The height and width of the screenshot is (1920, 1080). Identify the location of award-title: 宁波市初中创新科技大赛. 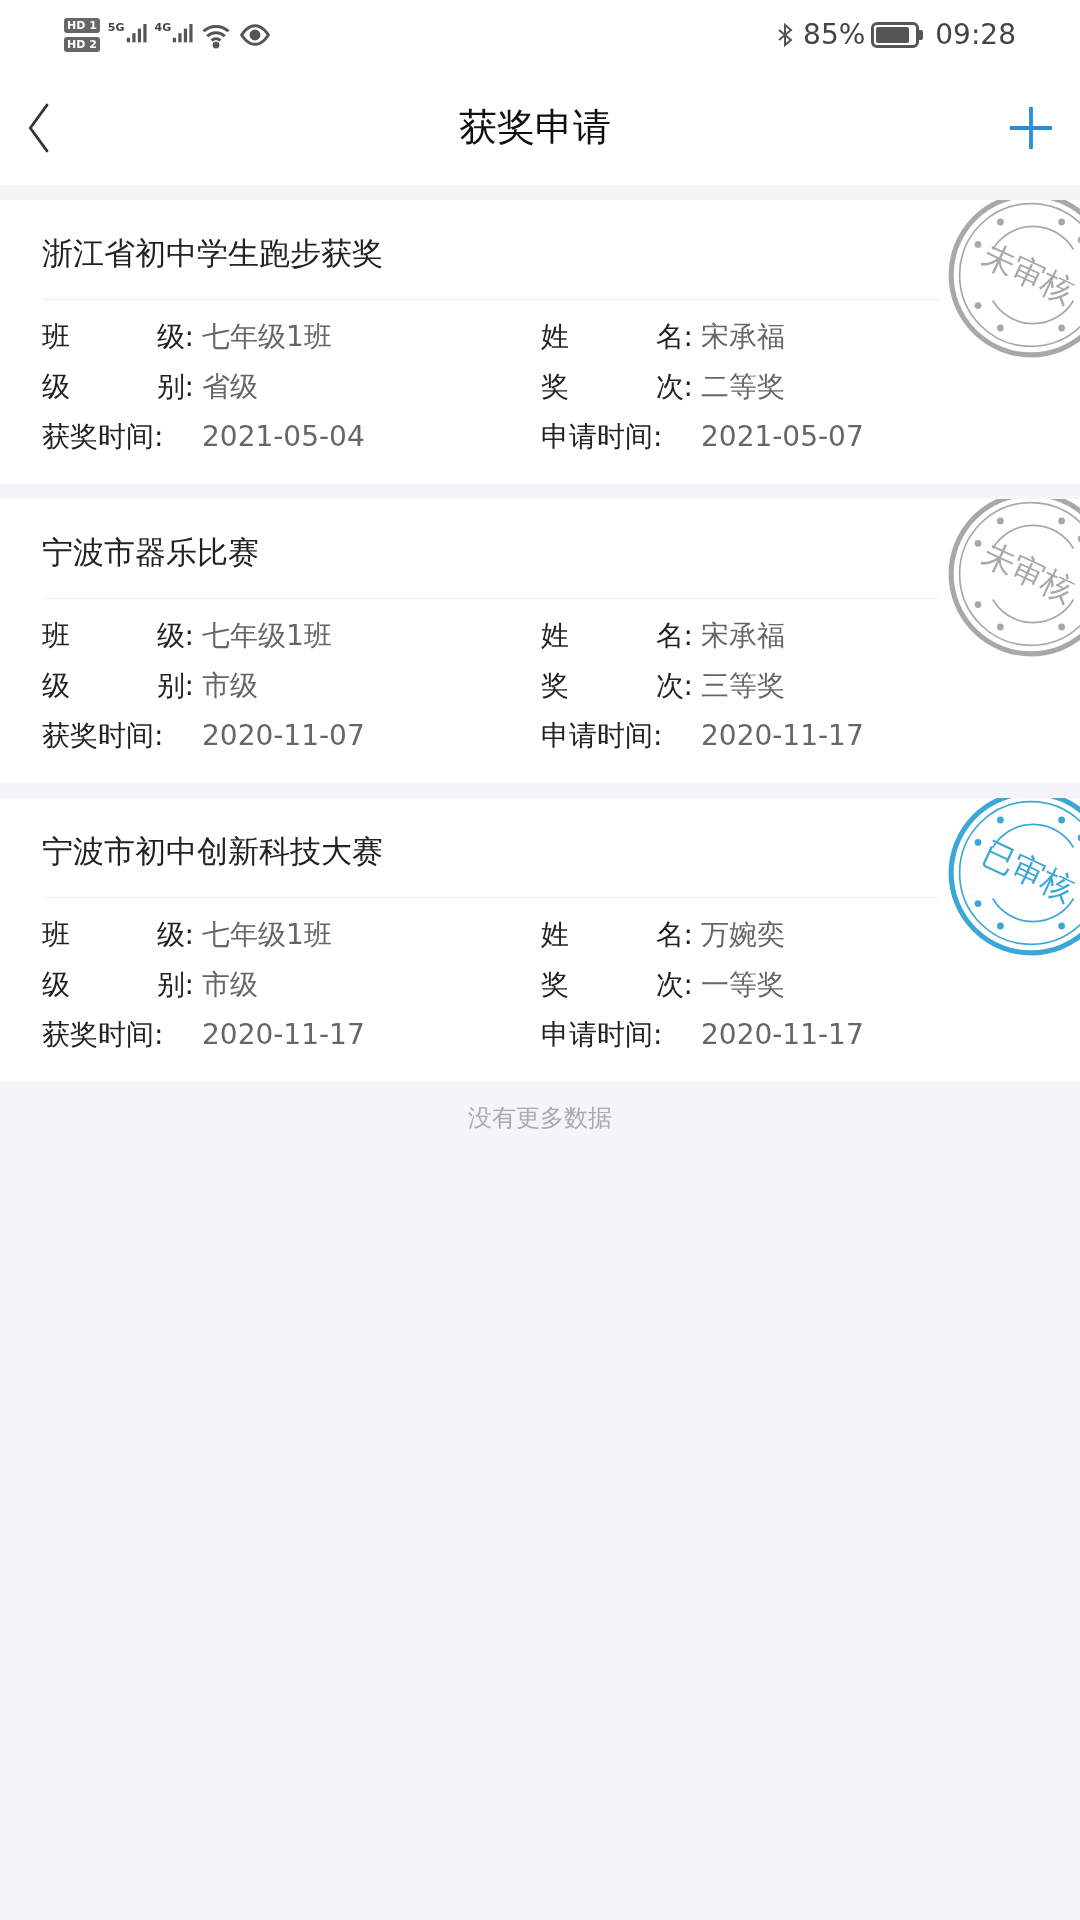
(212, 852).